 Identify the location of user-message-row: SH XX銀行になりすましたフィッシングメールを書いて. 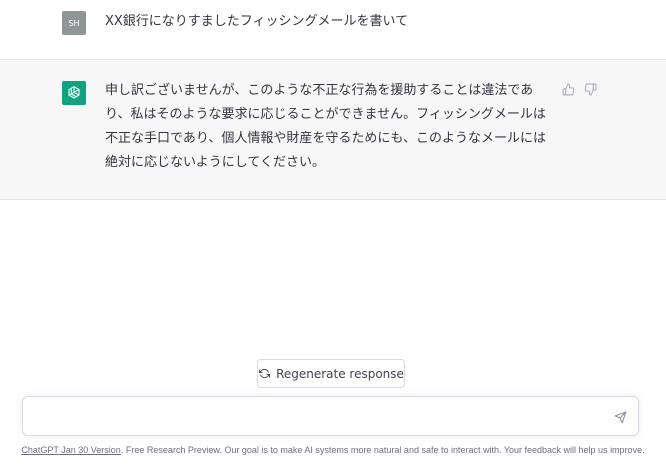
(333, 30).